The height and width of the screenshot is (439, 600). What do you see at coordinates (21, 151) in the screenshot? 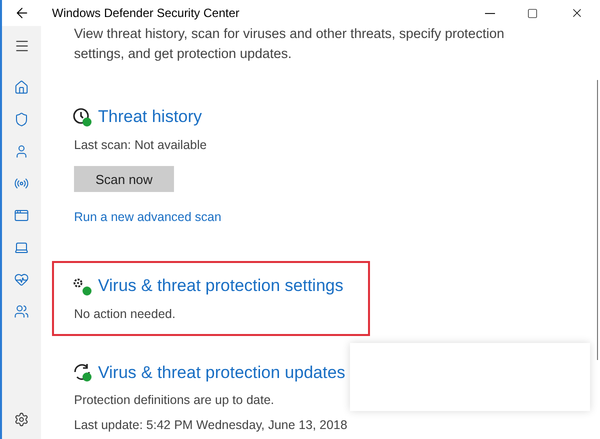
I see `person-icon` at bounding box center [21, 151].